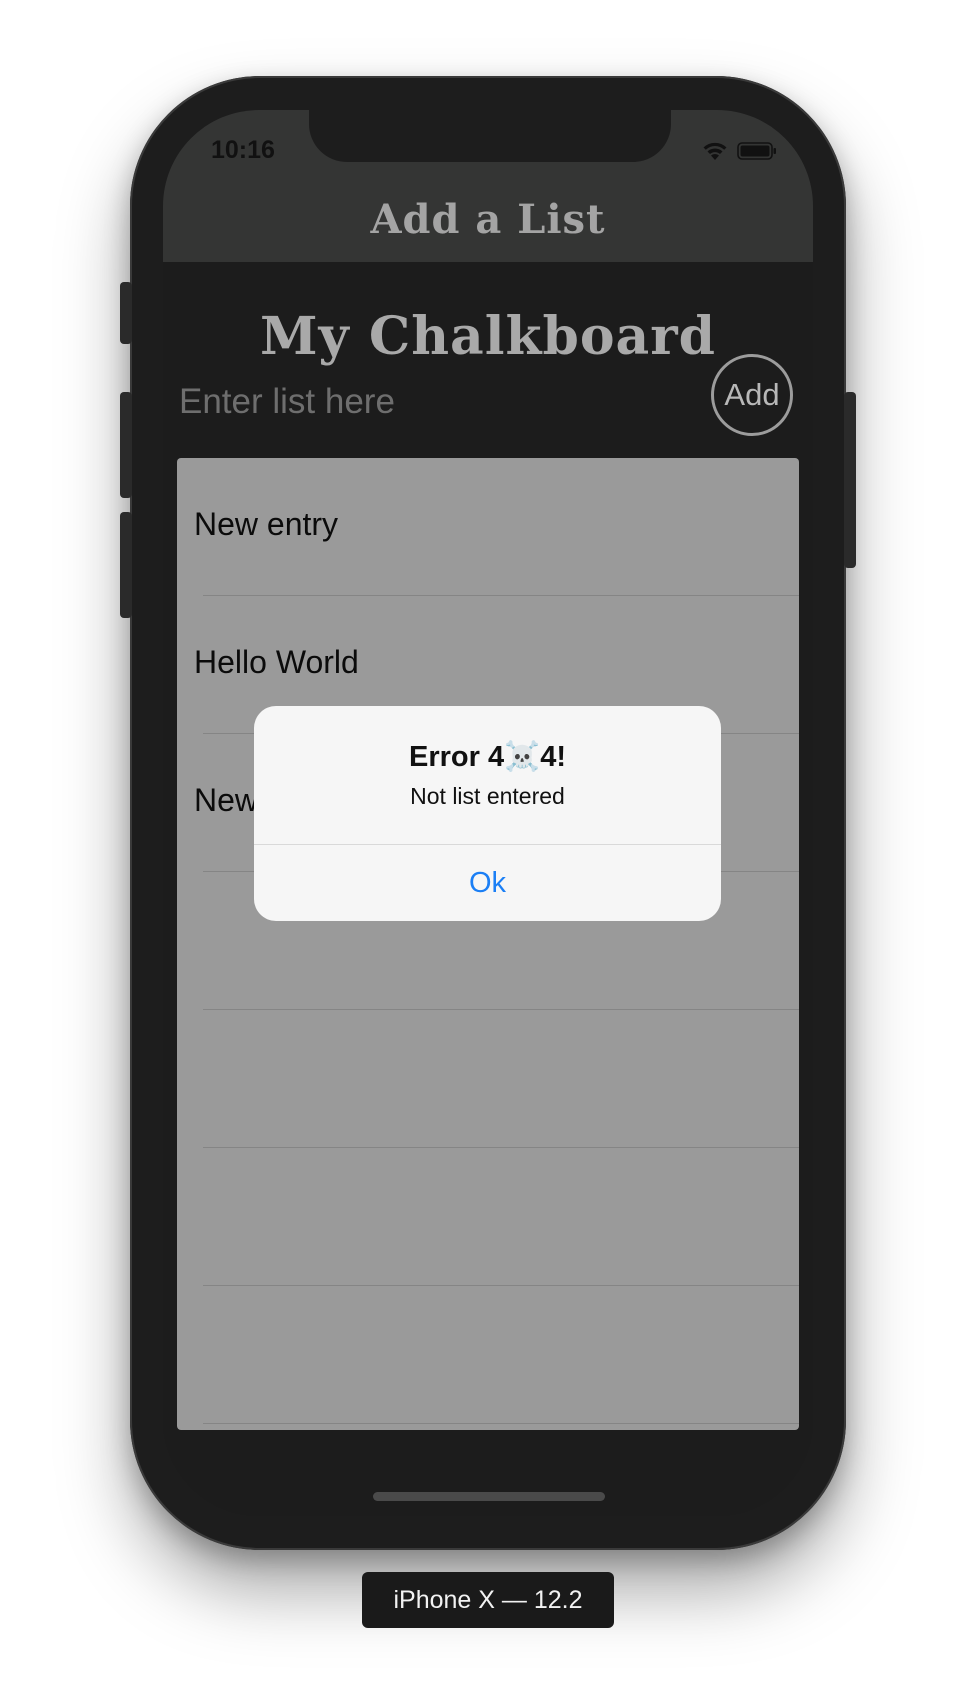 Image resolution: width=976 pixels, height=1700 pixels. Describe the element at coordinates (487, 813) in the screenshot. I see `error-alert-dialog: Error 4☠️4! Not list entered Ok` at that location.